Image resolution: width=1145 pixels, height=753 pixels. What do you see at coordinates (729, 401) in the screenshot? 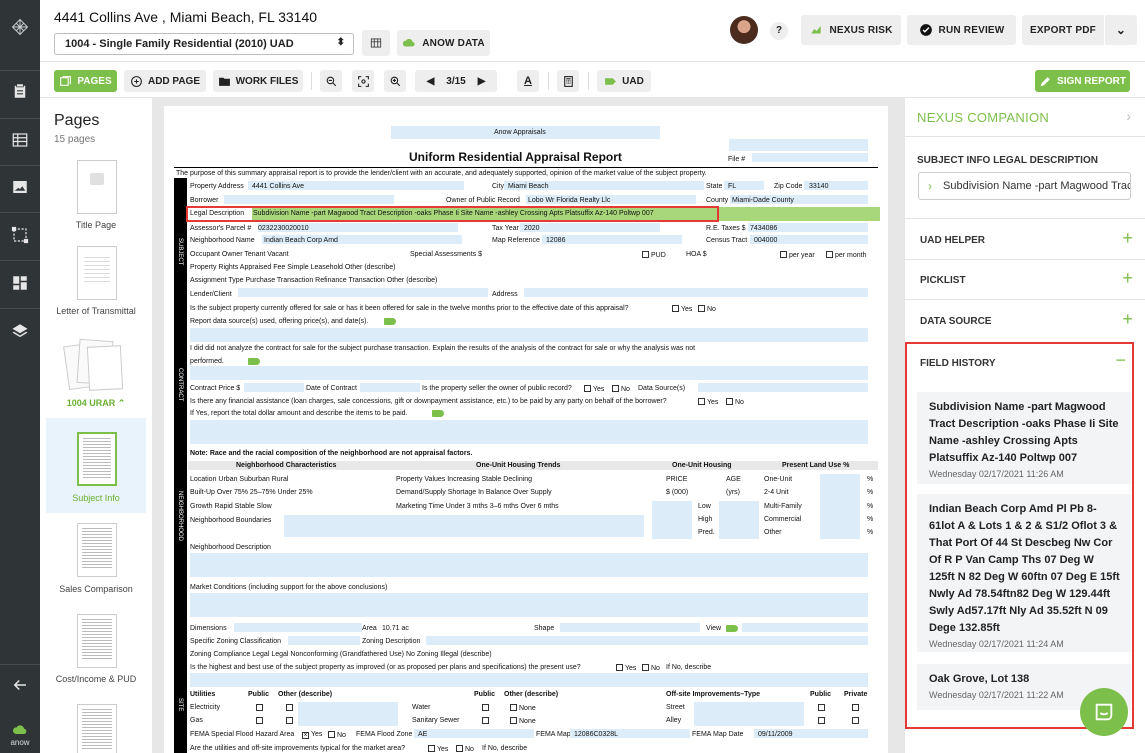
I see `assistance-no-checkbox` at bounding box center [729, 401].